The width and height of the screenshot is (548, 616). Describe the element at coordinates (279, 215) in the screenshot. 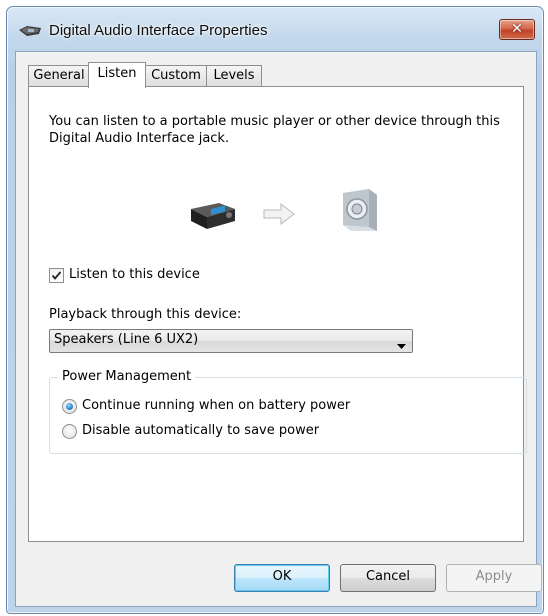

I see `arrow-right-icon` at that location.